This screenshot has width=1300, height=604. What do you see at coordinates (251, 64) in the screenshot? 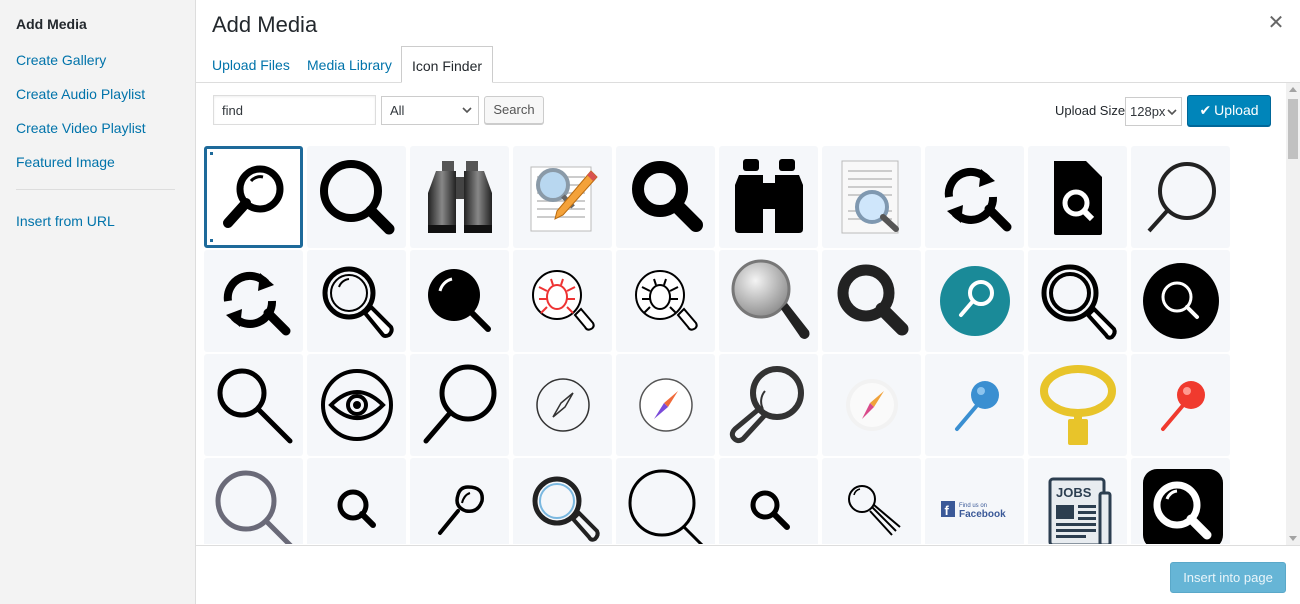
I see `tab-upload-files: Upload Files` at bounding box center [251, 64].